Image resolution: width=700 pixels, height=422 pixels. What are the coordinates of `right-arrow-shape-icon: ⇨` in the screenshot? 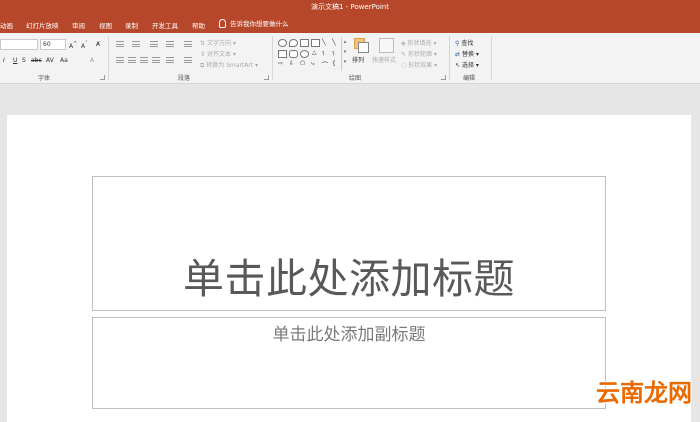 It's located at (280, 63).